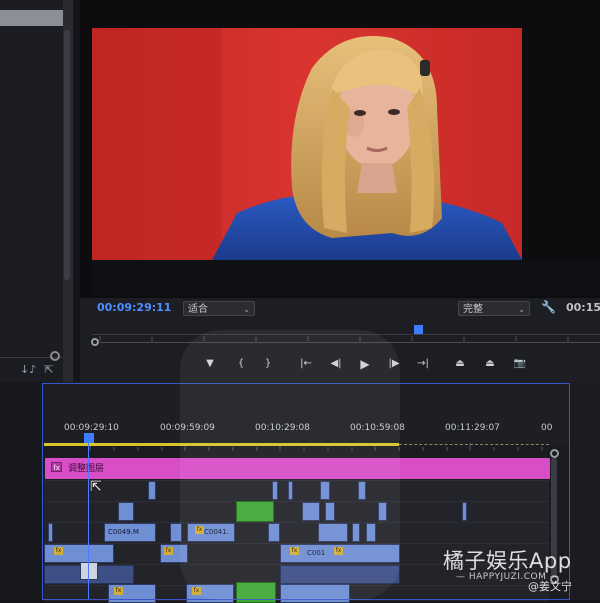  I want to click on wrench-icon: 🔧, so click(548, 307).